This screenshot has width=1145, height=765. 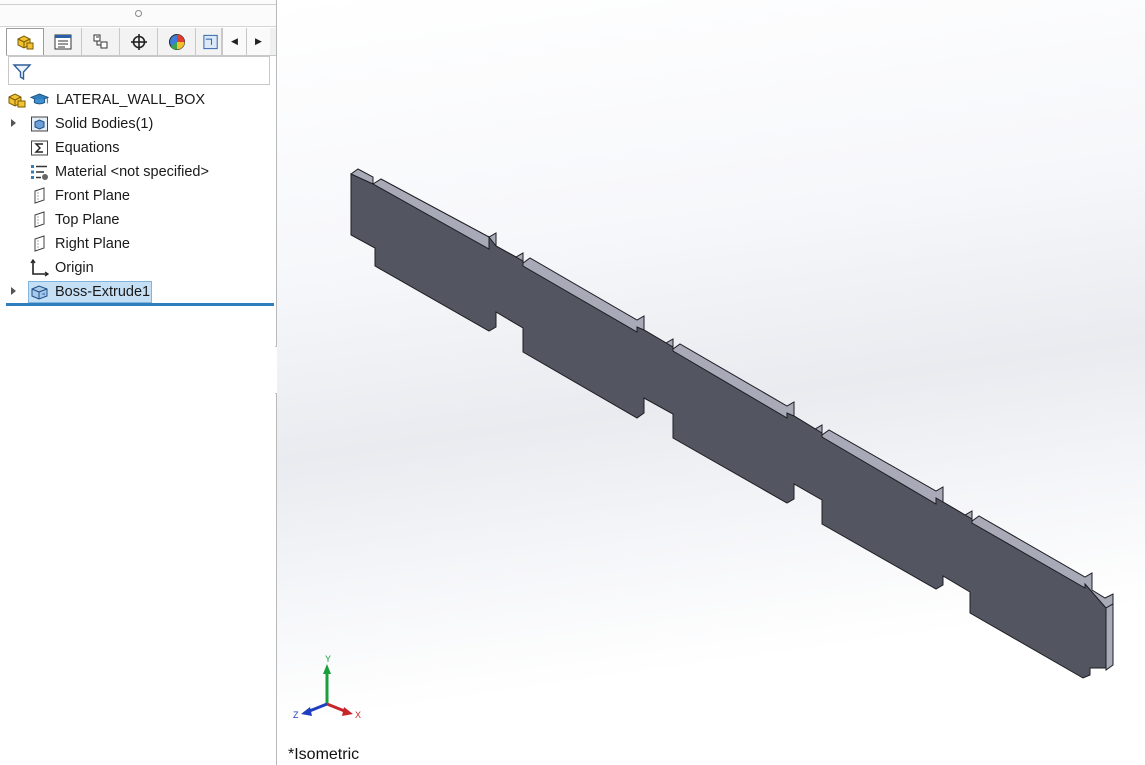 I want to click on manager-tabs: ◀ ▶, so click(x=141, y=42).